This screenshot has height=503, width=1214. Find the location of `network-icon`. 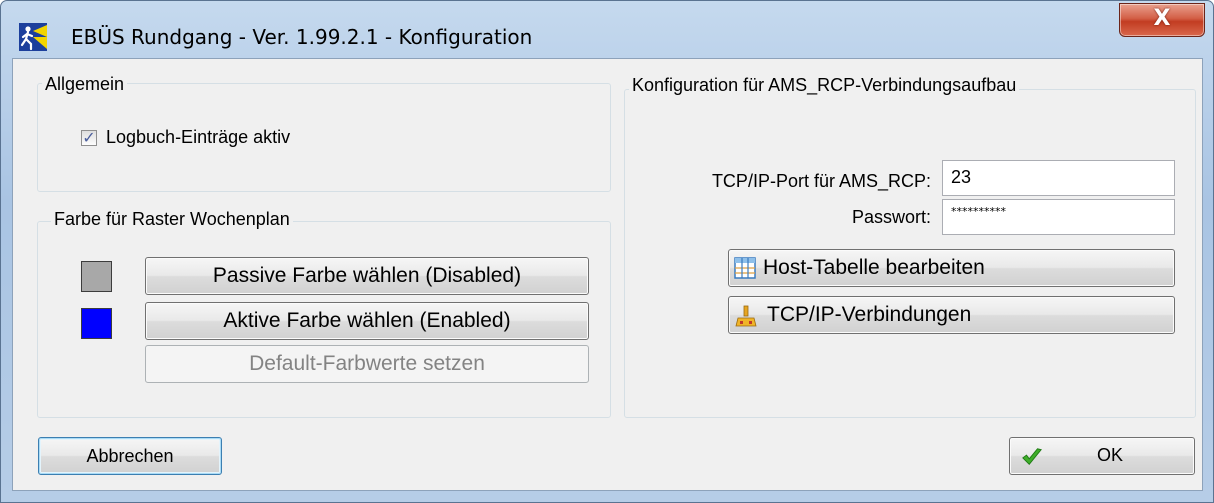

network-icon is located at coordinates (746, 316).